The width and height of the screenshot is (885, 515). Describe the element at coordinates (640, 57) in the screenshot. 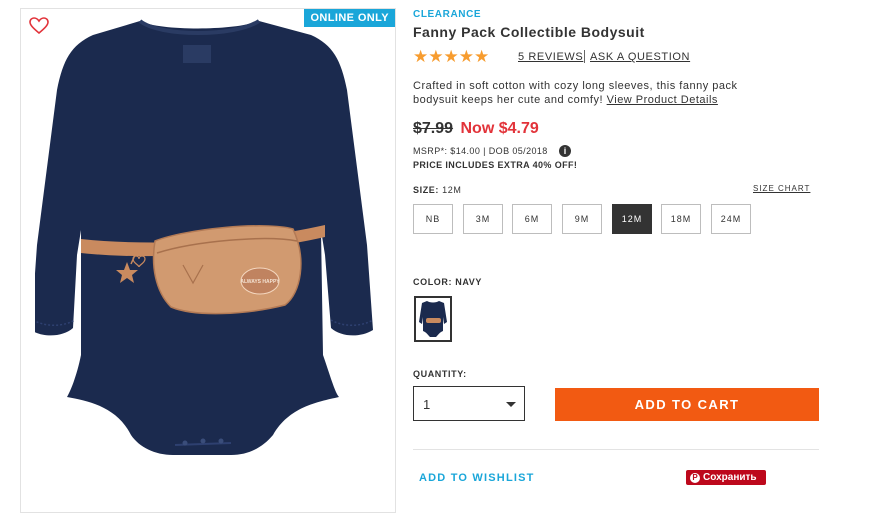

I see `ask-question-link: ASK A QUESTION` at that location.